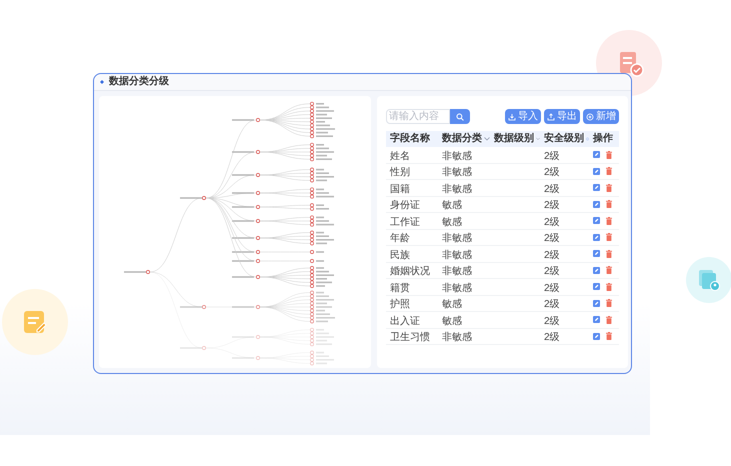  I want to click on table-cell: 姓名, so click(400, 156).